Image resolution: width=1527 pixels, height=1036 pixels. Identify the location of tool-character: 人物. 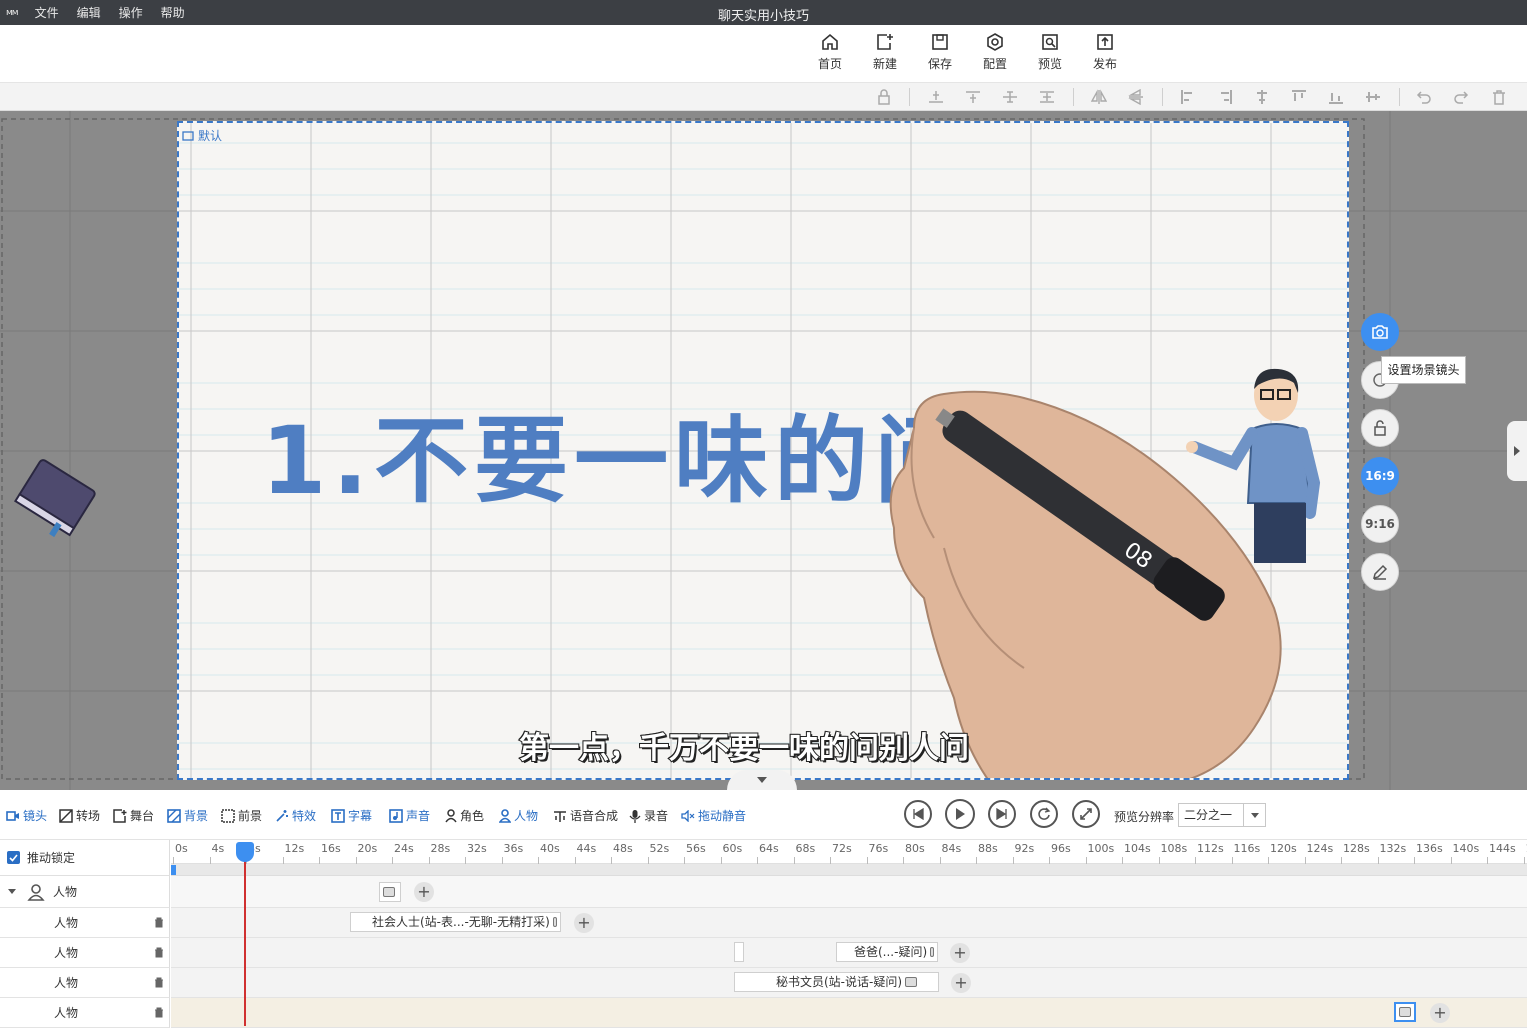
(518, 815).